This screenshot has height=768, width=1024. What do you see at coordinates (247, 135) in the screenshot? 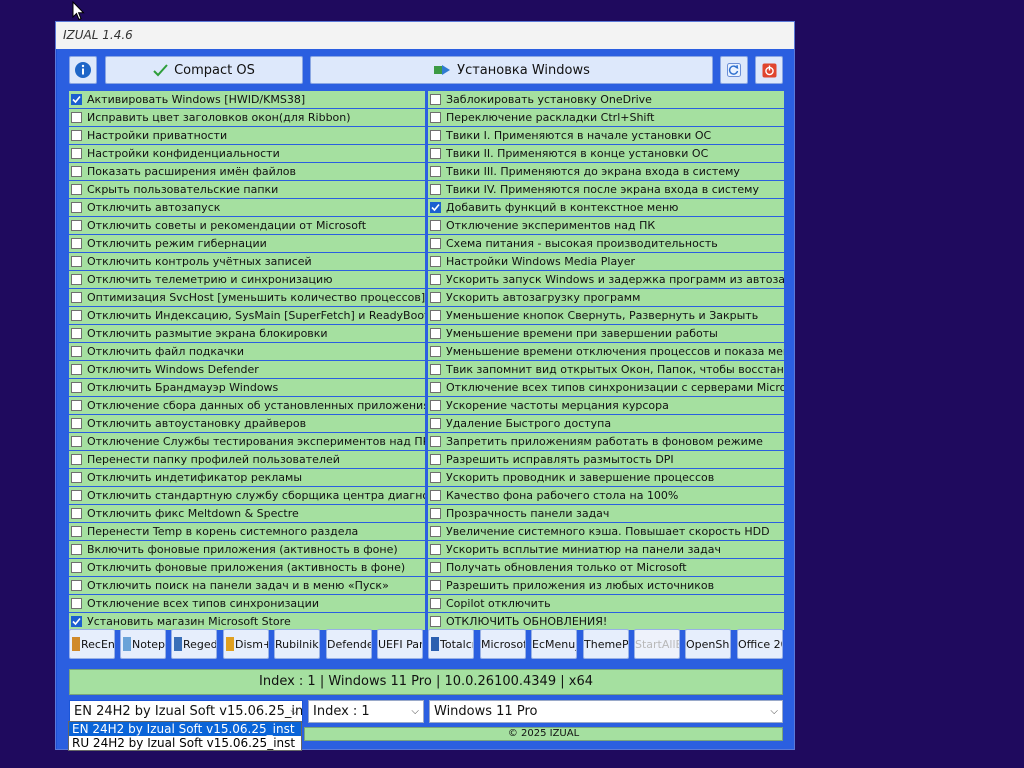
I see `option-row: Настройки приватности` at bounding box center [247, 135].